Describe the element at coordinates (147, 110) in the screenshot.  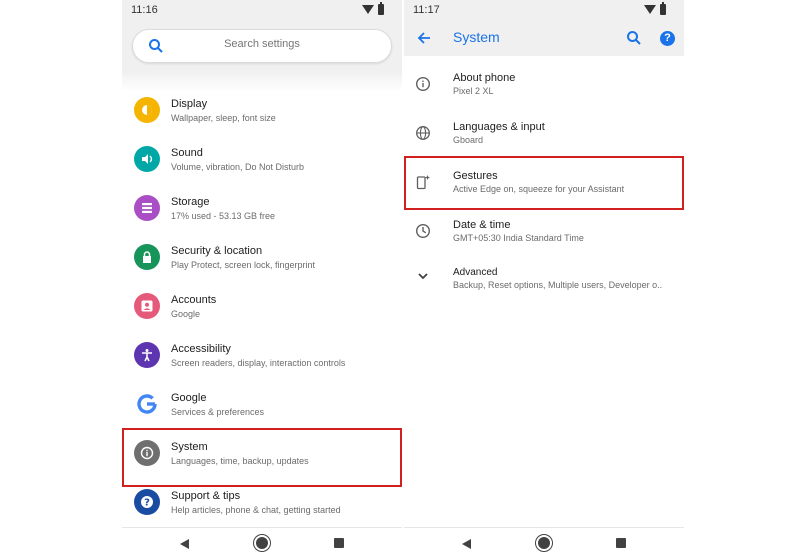
I see `display-icon` at that location.